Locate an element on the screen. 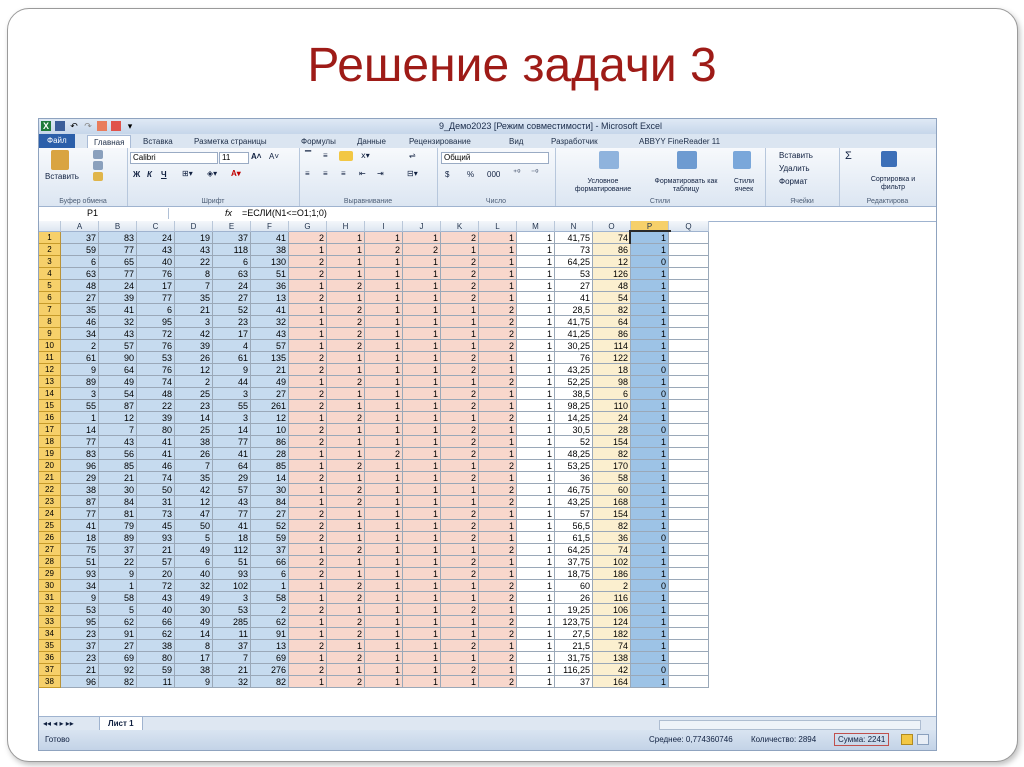  cell-styles-button: Стили ячеек is located at coordinates (744, 186).